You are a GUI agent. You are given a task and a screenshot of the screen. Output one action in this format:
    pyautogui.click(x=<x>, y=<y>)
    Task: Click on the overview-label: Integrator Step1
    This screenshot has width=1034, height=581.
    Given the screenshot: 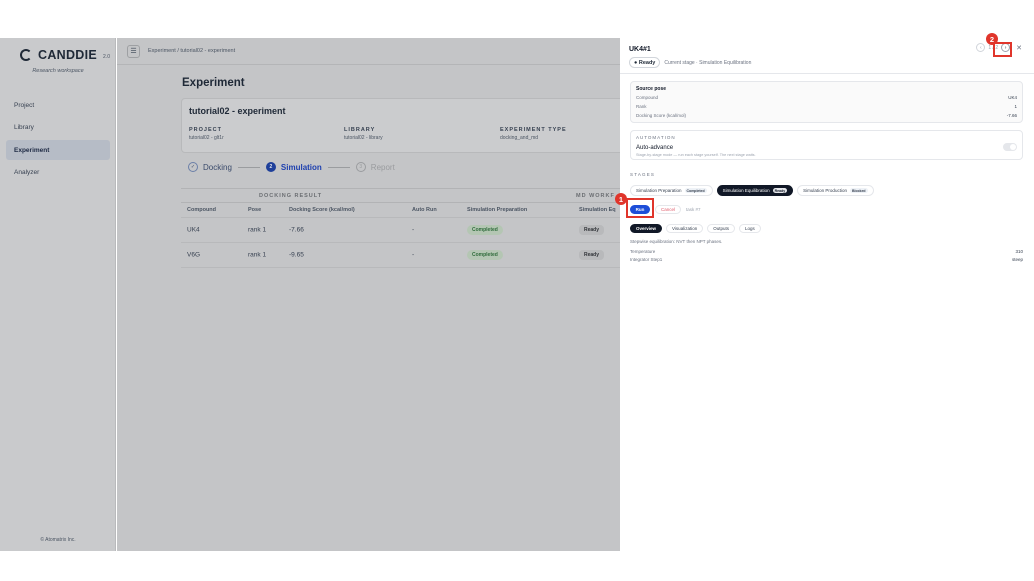 What is the action you would take?
    pyautogui.click(x=646, y=259)
    